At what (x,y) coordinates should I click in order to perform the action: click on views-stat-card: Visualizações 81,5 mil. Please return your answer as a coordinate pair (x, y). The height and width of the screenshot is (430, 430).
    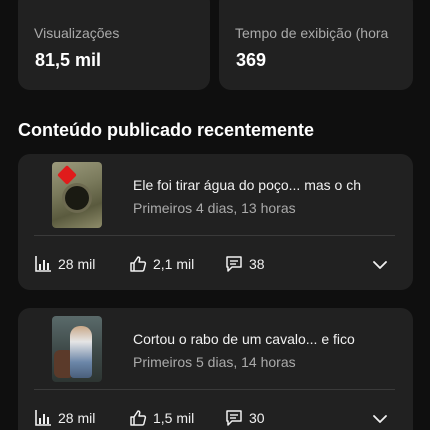
    Looking at the image, I should click on (114, 45).